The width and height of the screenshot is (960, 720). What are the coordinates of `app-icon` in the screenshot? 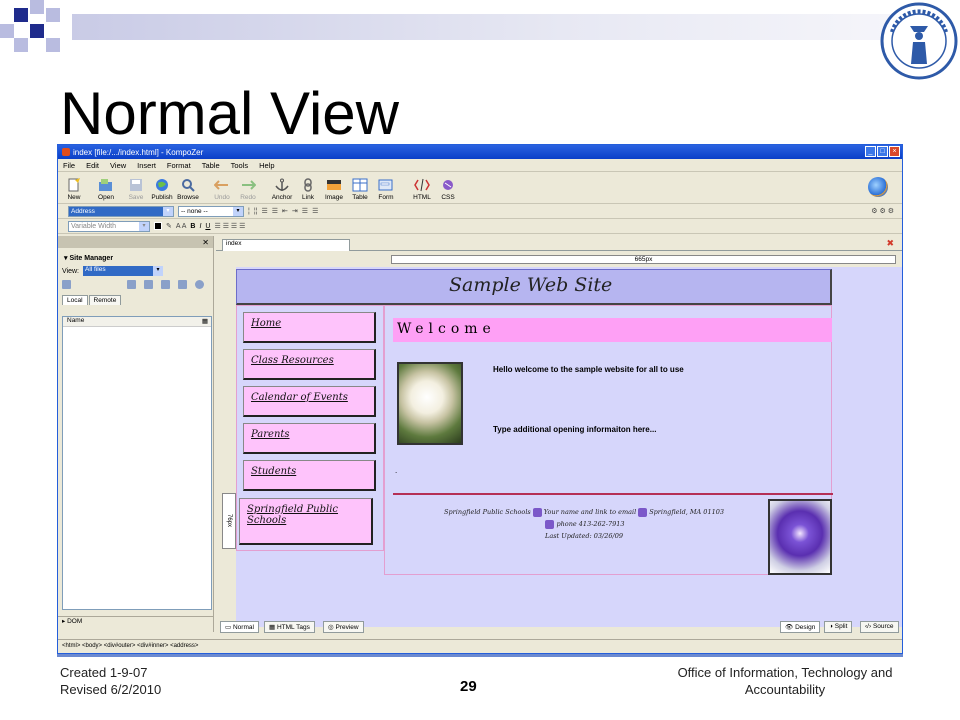 It's located at (66, 152).